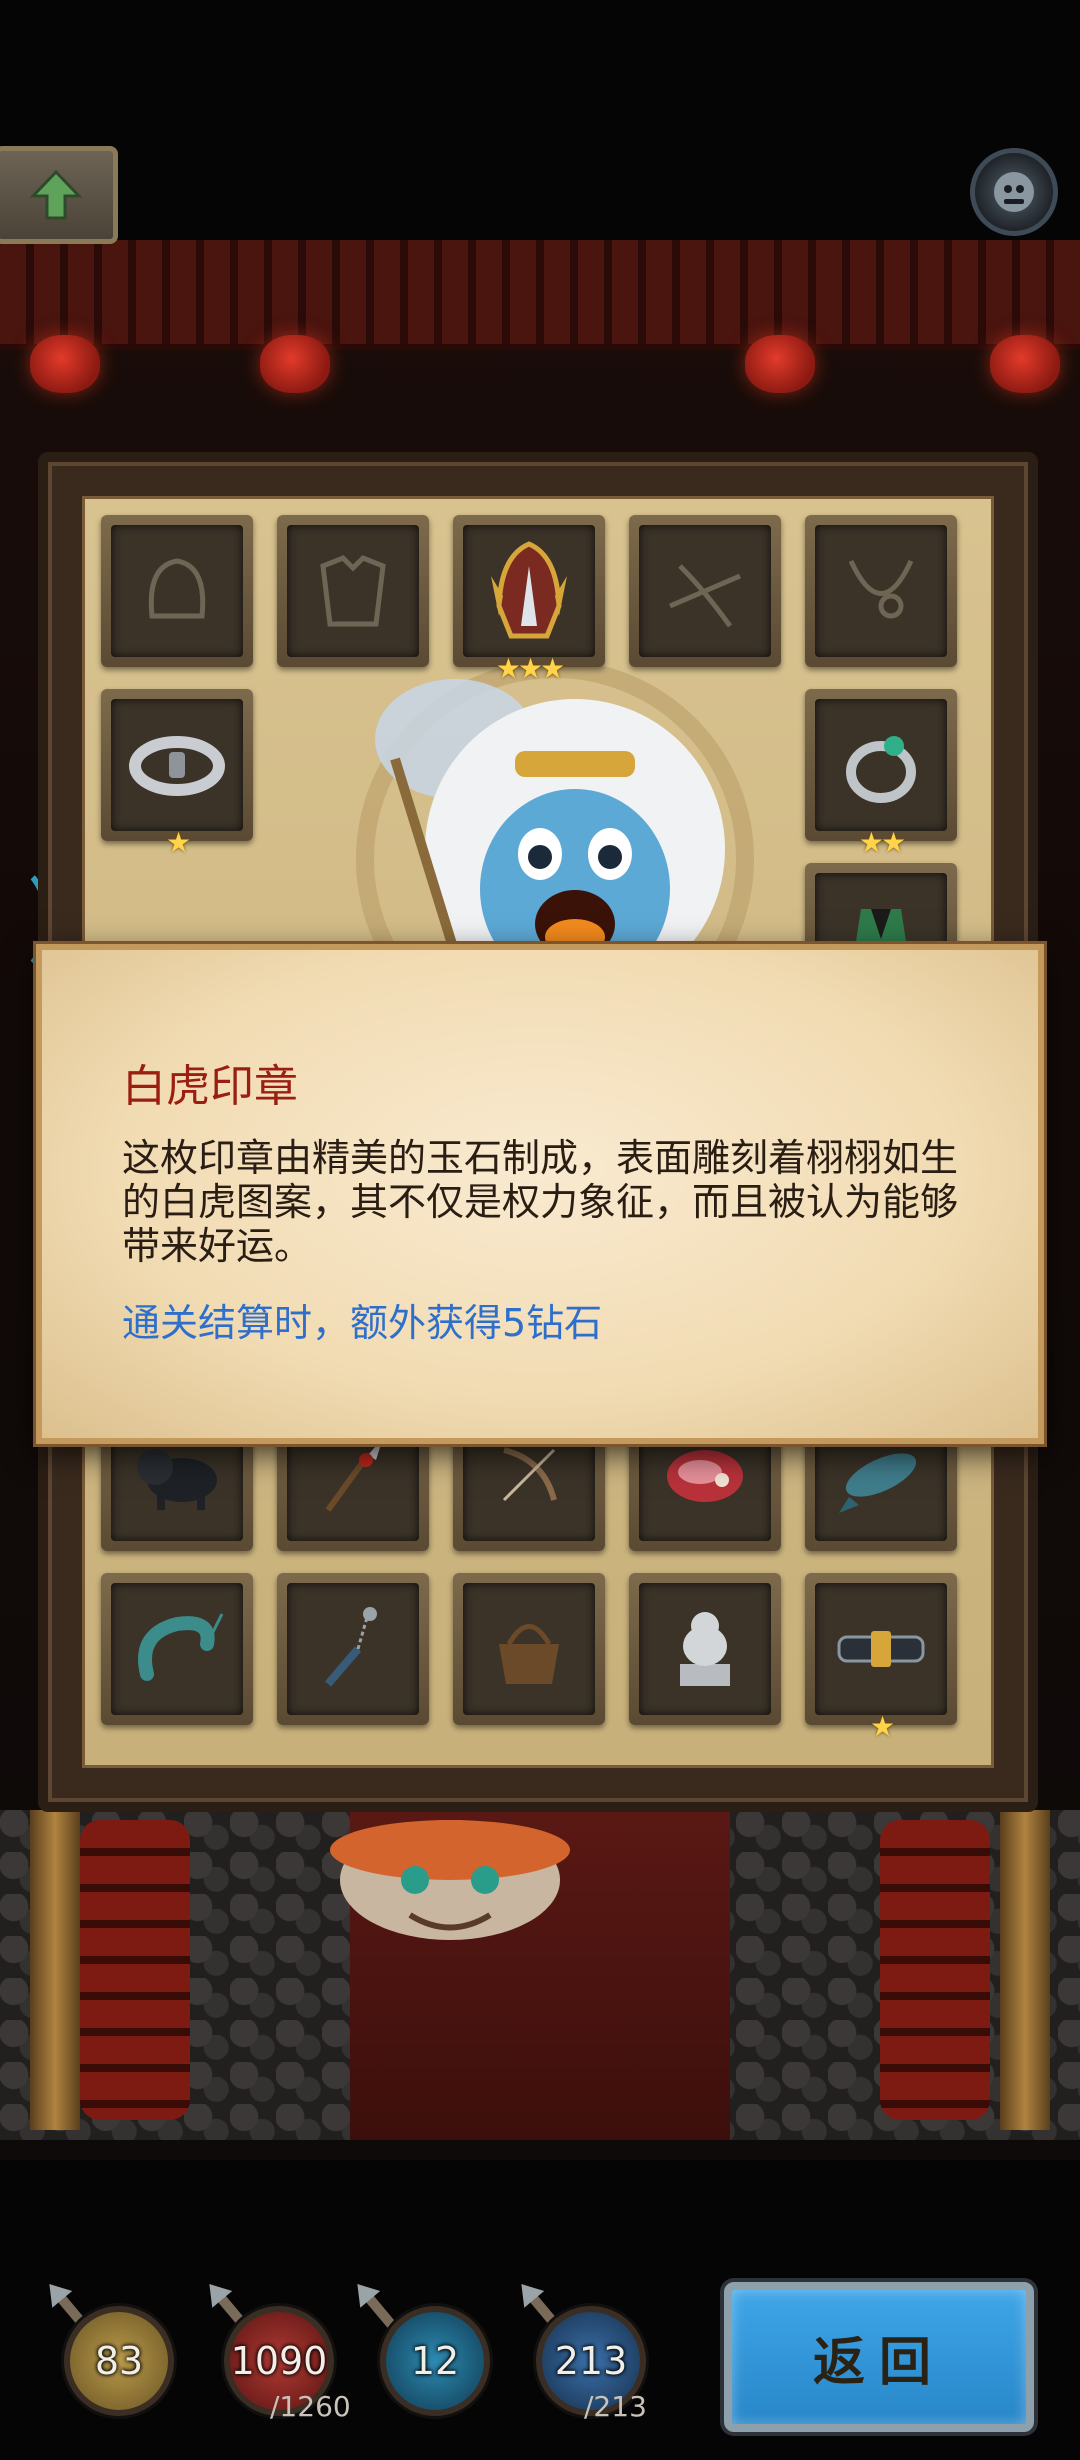 The image size is (1080, 2460). I want to click on item-name: 白虎印章, so click(210, 1086).